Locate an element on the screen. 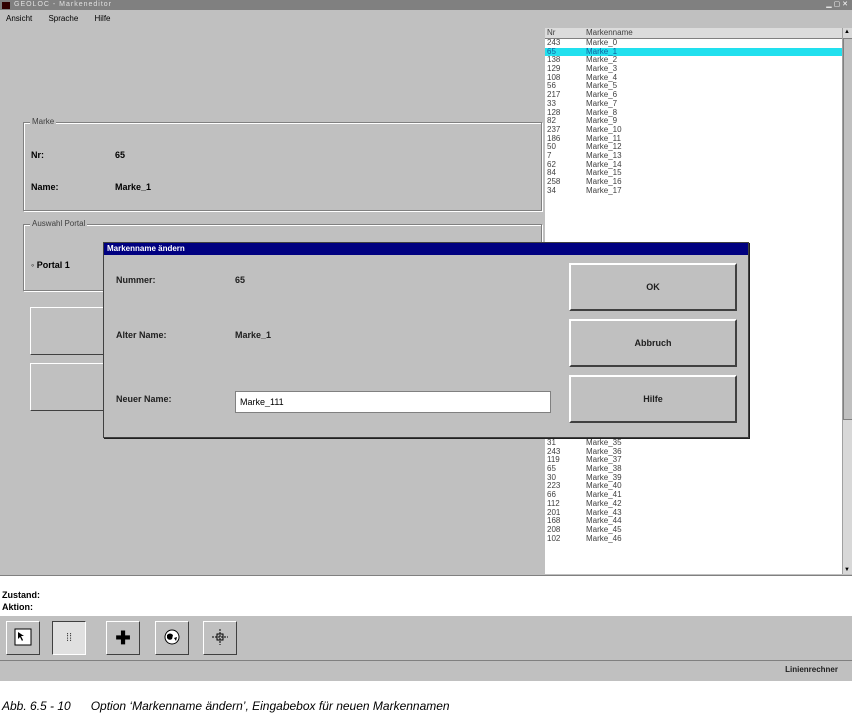 The height and width of the screenshot is (717, 852). grid-marks-icon: ⁞⁞ is located at coordinates (69, 638).